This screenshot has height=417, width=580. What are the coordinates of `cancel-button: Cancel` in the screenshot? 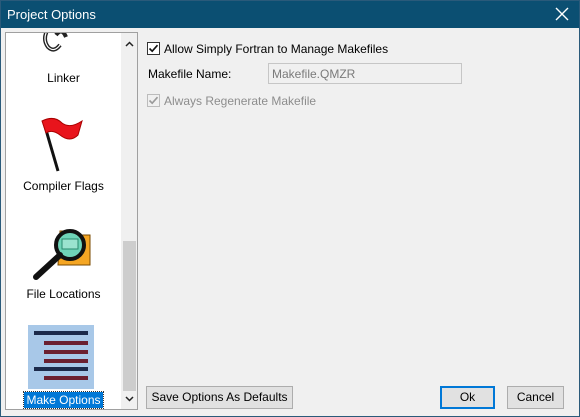 It's located at (535, 397).